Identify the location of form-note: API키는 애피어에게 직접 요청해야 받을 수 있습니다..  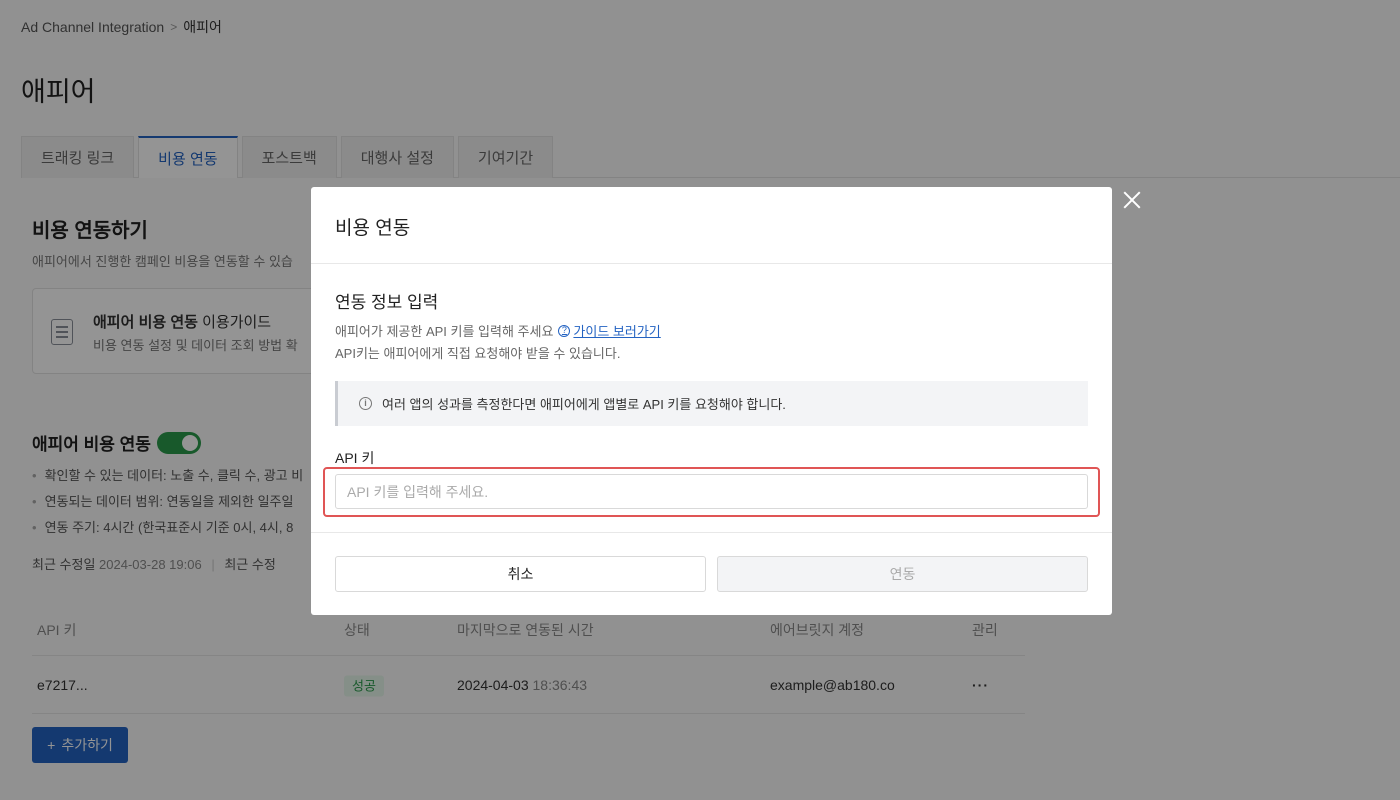
(478, 353).